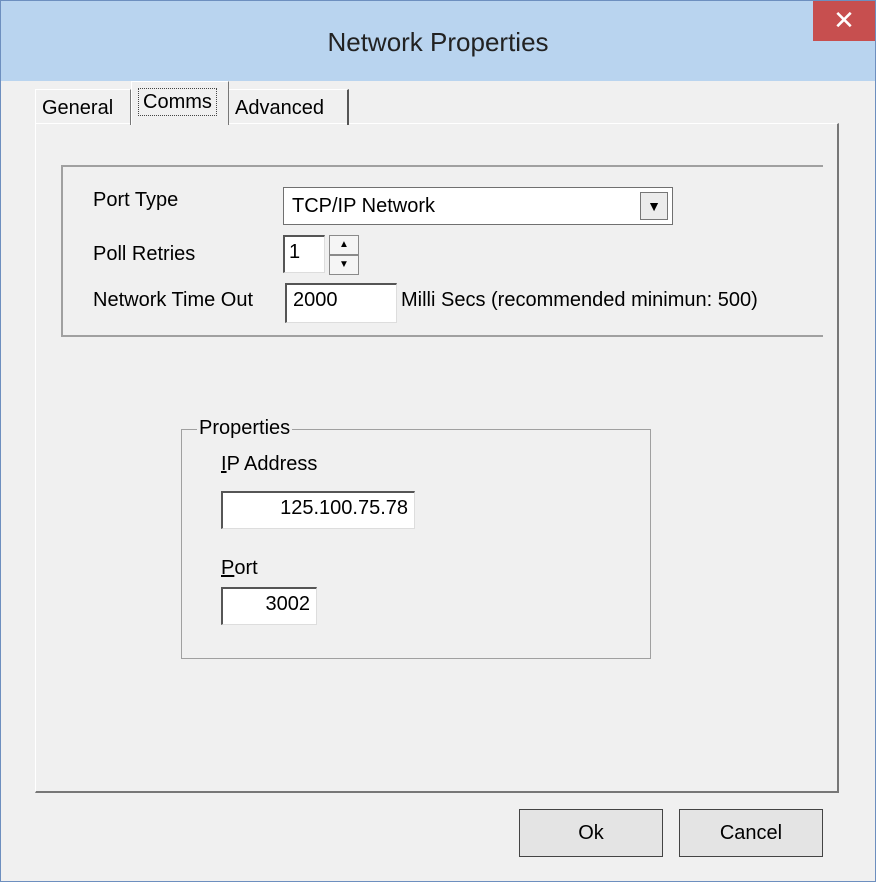 This screenshot has height=882, width=876. Describe the element at coordinates (83, 107) in the screenshot. I see `tab-general: General` at that location.